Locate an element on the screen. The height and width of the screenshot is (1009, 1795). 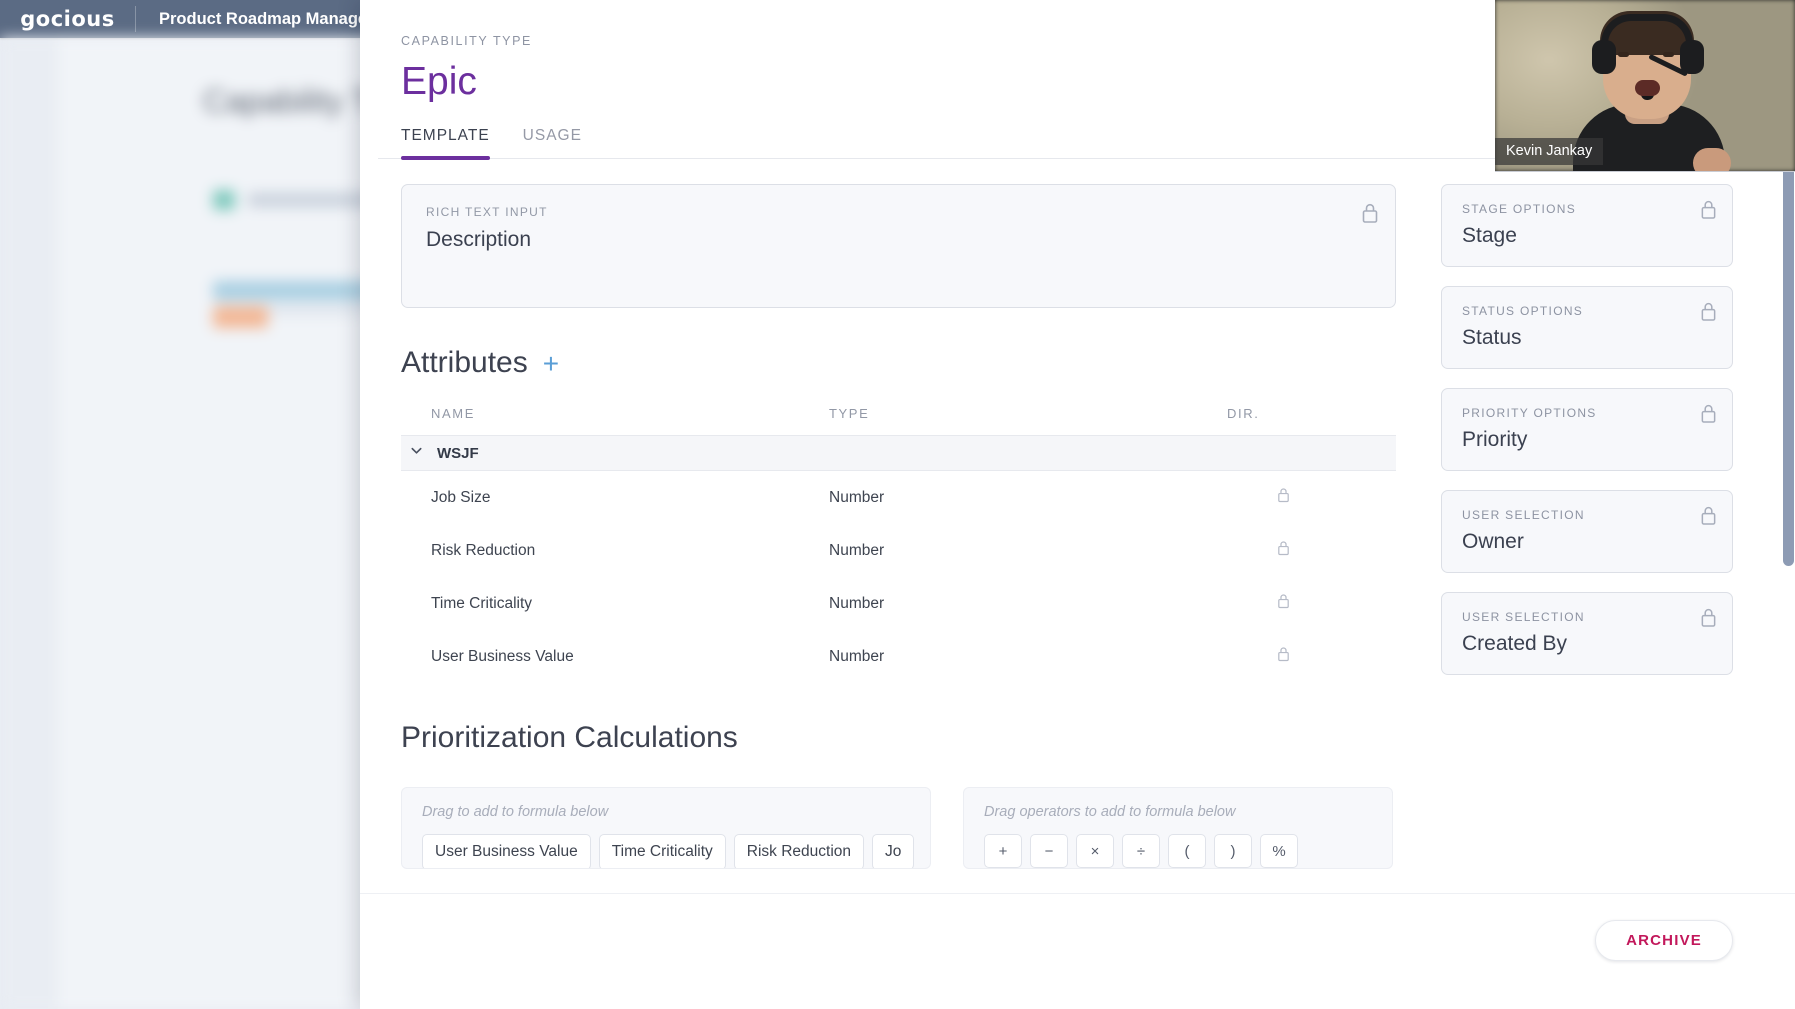
column-header-dir: DIR. is located at coordinates (1243, 413).